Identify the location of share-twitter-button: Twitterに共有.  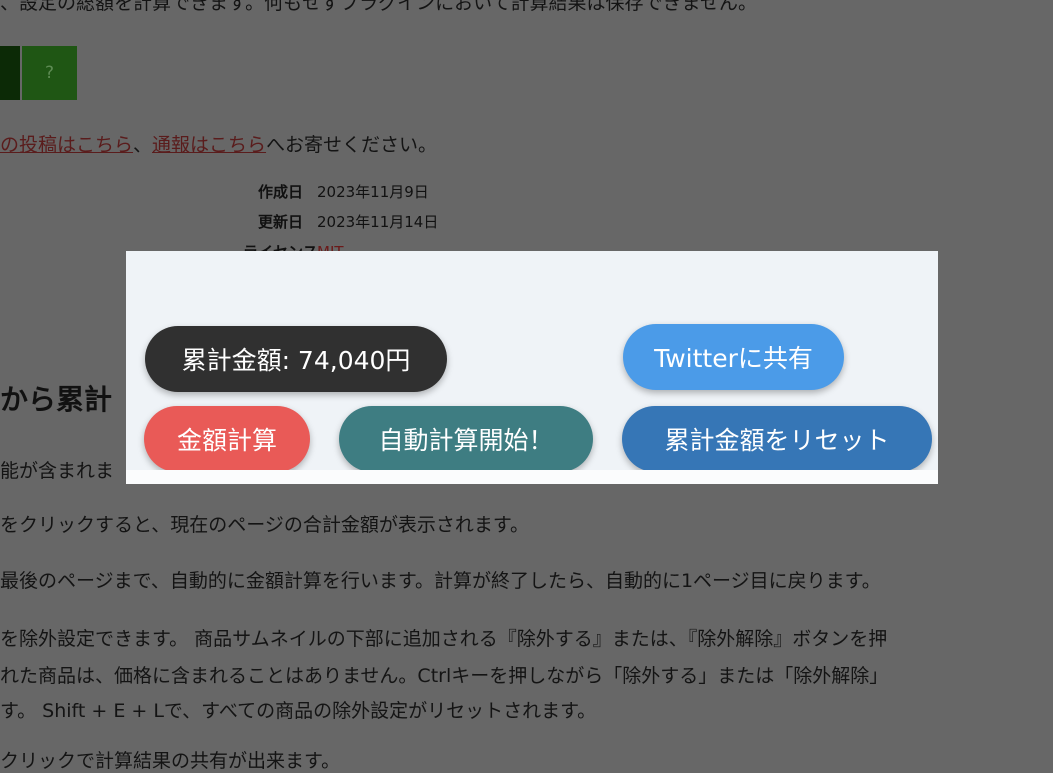
(733, 357).